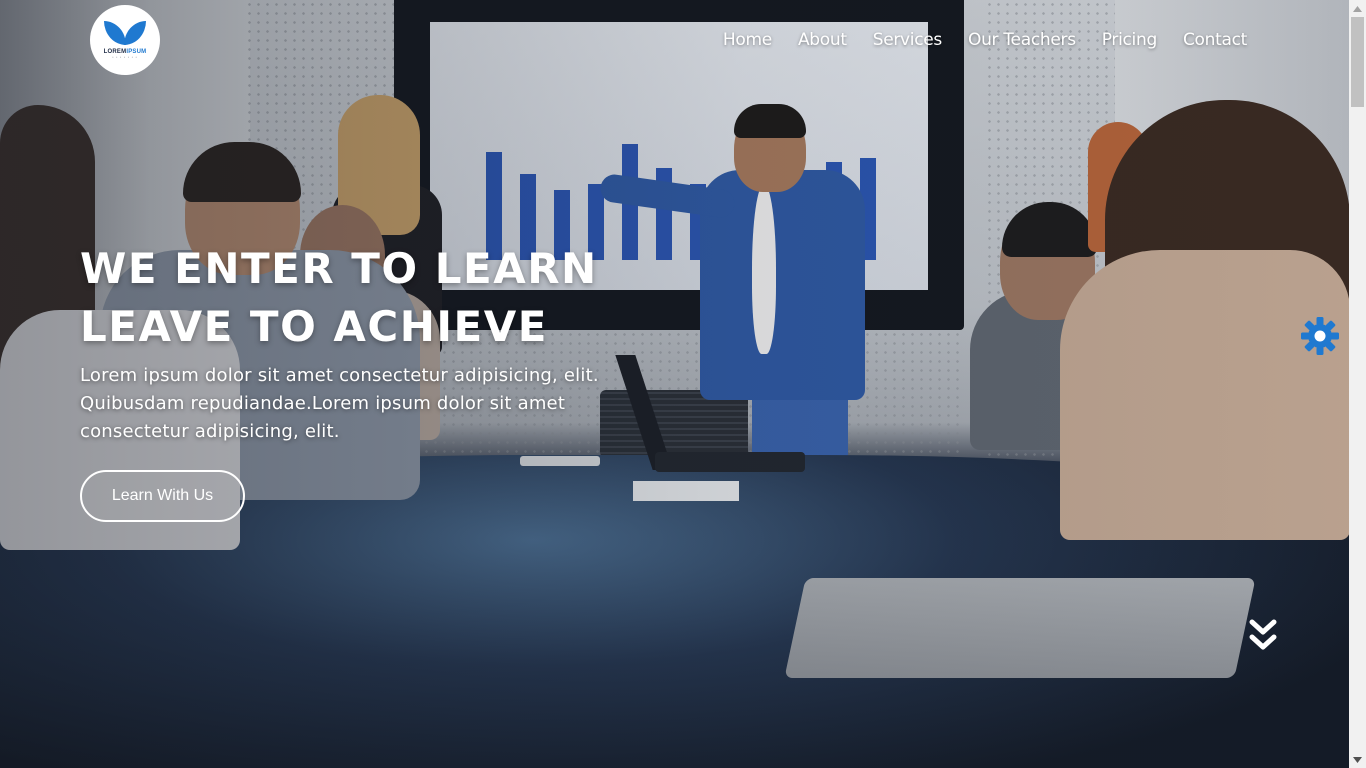  Describe the element at coordinates (125, 34) in the screenshot. I see `logo-wings-icon` at that location.